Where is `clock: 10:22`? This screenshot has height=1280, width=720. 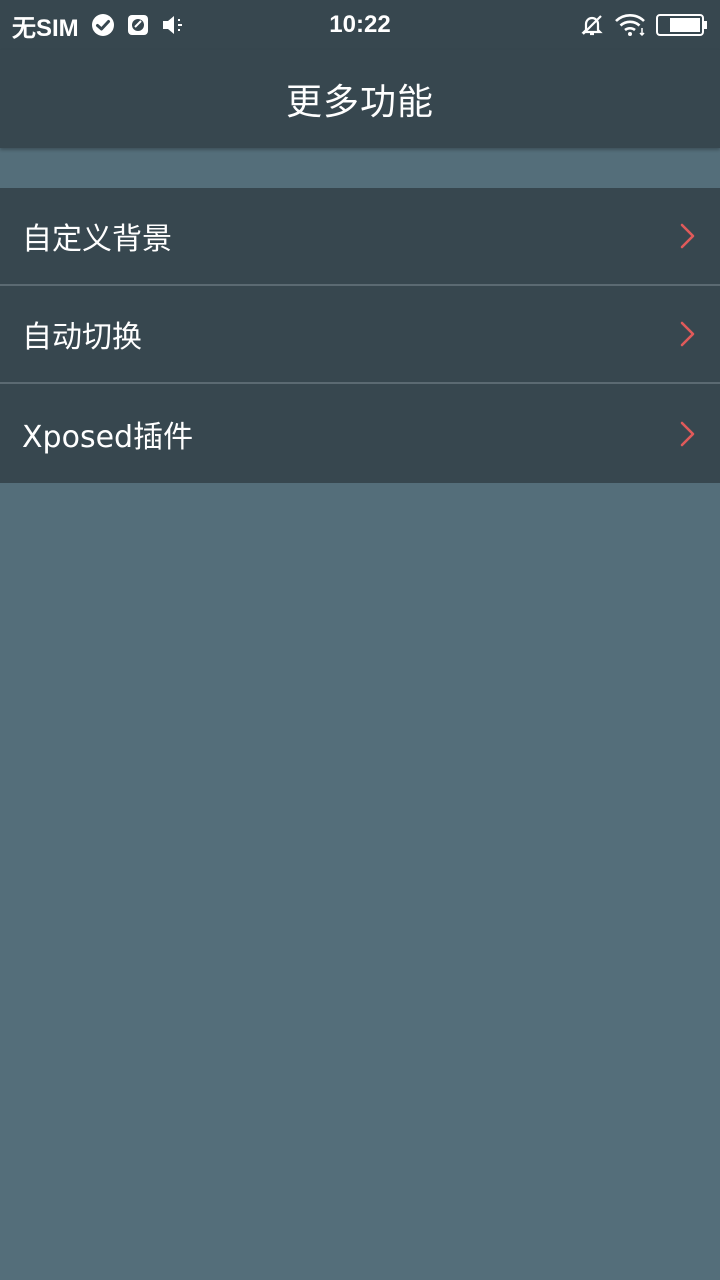
clock: 10:22 is located at coordinates (360, 24).